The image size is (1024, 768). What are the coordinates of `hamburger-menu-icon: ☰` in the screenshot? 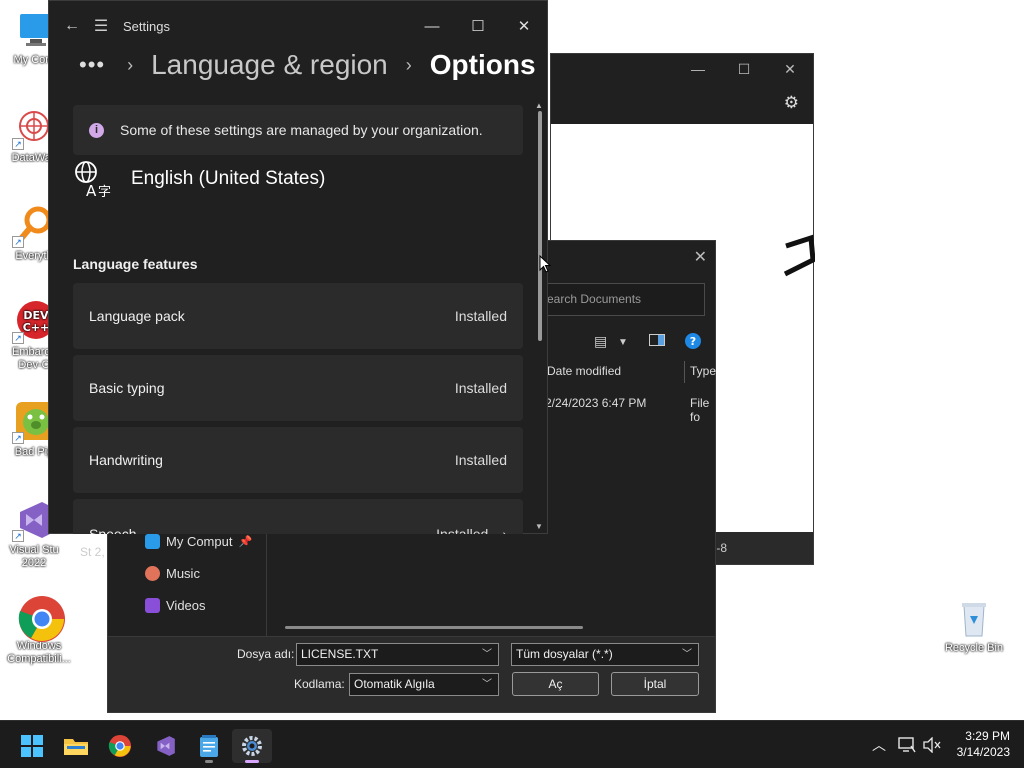 It's located at (101, 26).